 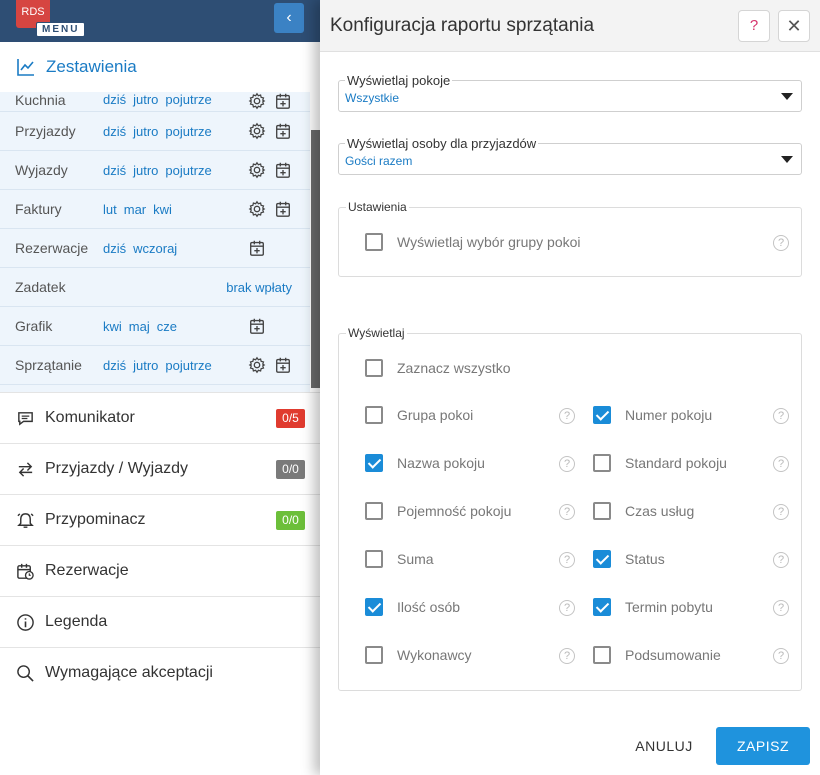 I want to click on option-label: Termin pobytu, so click(x=669, y=607).